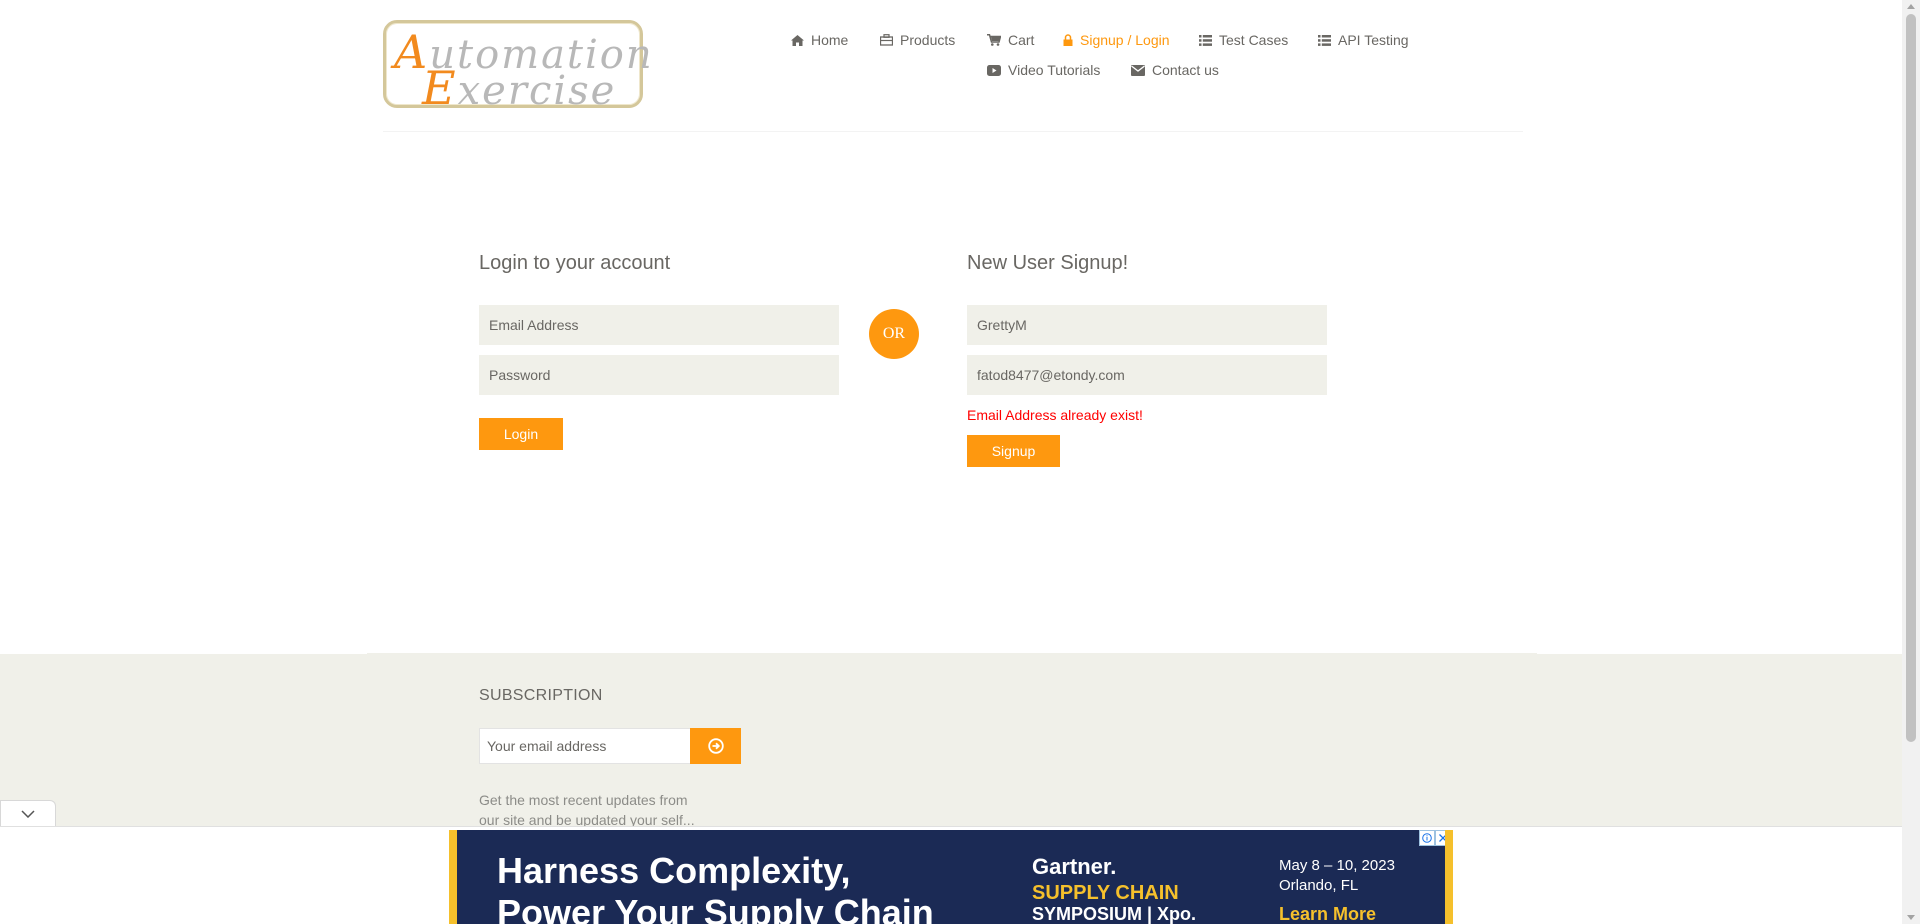 This screenshot has width=1920, height=924. Describe the element at coordinates (994, 70) in the screenshot. I see `youtube-icon` at that location.